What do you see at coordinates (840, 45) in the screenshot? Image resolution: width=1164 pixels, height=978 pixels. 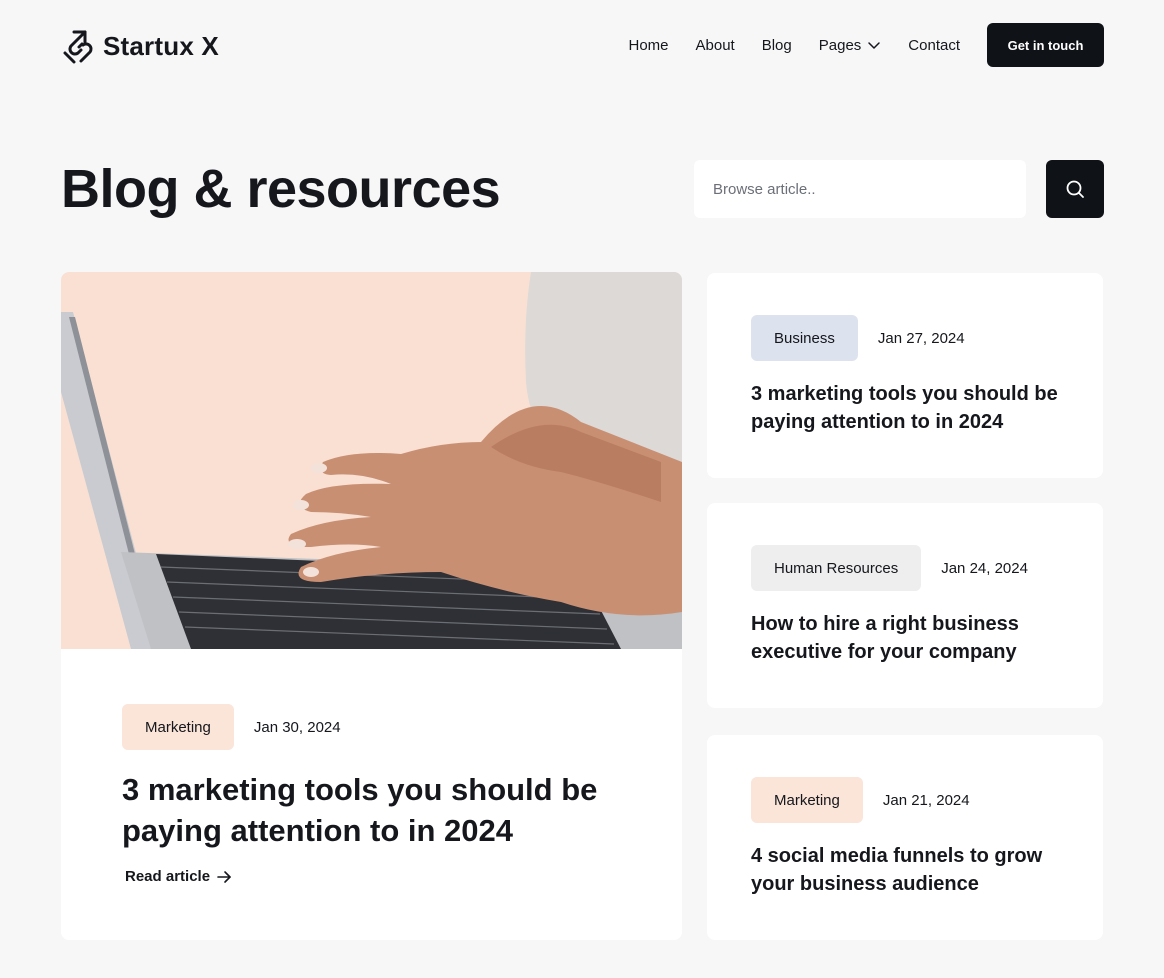 I see `nav-pages-label: Pages` at bounding box center [840, 45].